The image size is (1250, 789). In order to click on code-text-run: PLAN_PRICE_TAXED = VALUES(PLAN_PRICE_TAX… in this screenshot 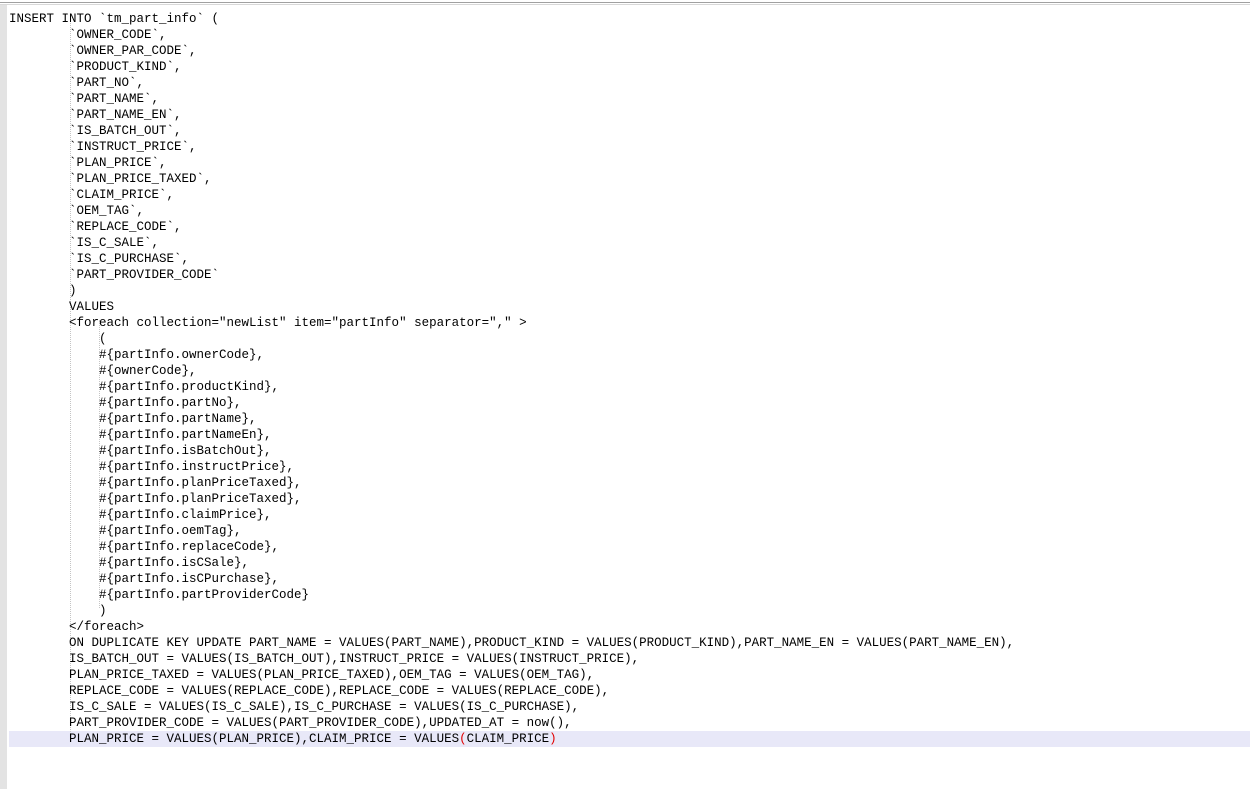, I will do `click(302, 675)`.